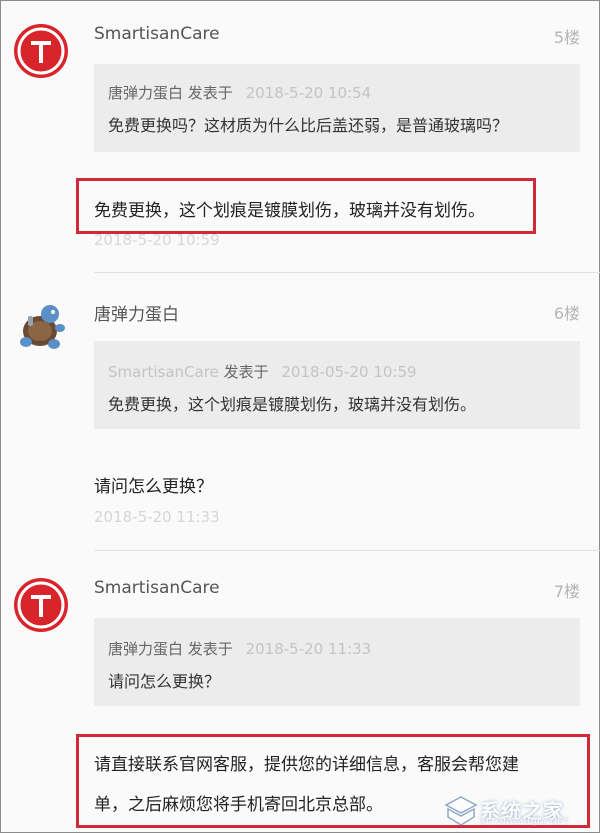  What do you see at coordinates (308, 649) in the screenshot?
I see `quote-date: 2018-5-20 11:33` at bounding box center [308, 649].